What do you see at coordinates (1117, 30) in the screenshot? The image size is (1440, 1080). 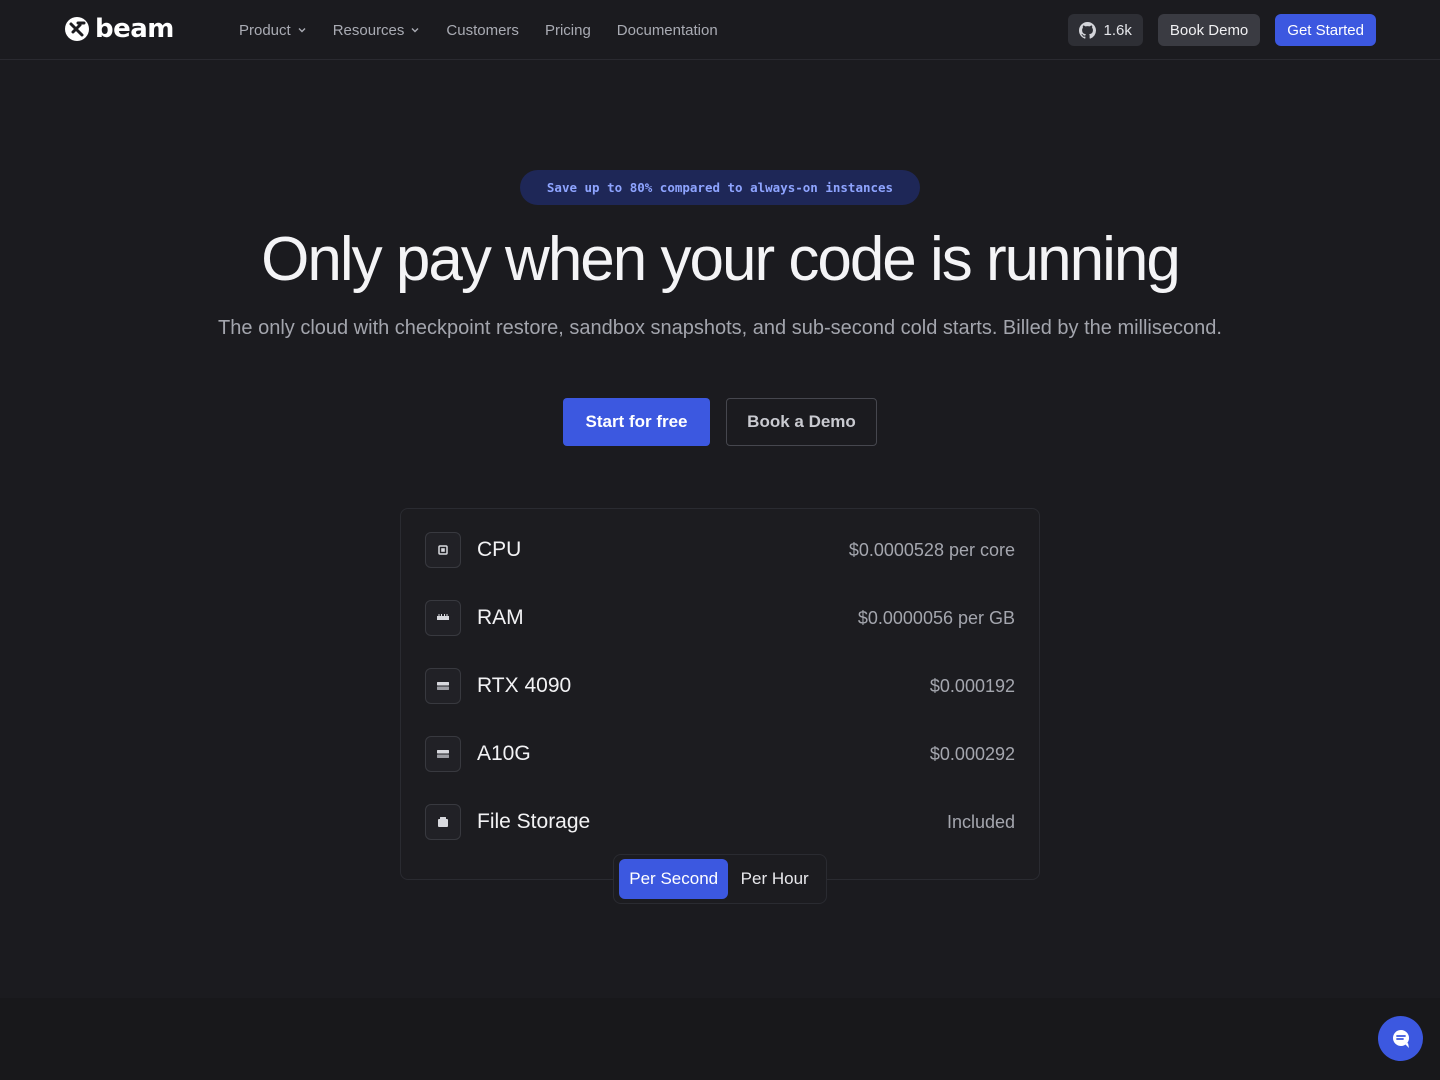 I see `github-stars-count: 1.6k` at bounding box center [1117, 30].